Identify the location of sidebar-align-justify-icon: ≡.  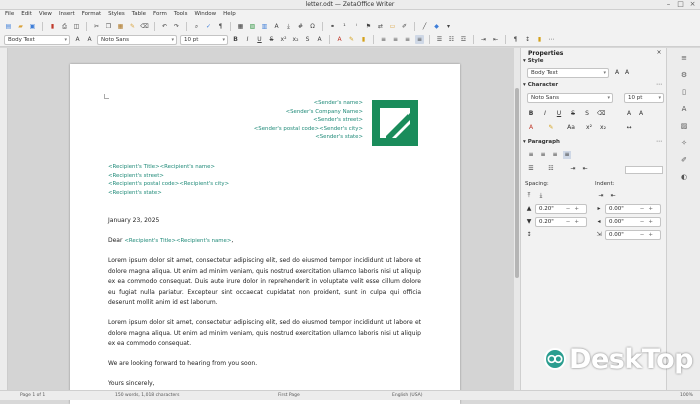
(567, 155).